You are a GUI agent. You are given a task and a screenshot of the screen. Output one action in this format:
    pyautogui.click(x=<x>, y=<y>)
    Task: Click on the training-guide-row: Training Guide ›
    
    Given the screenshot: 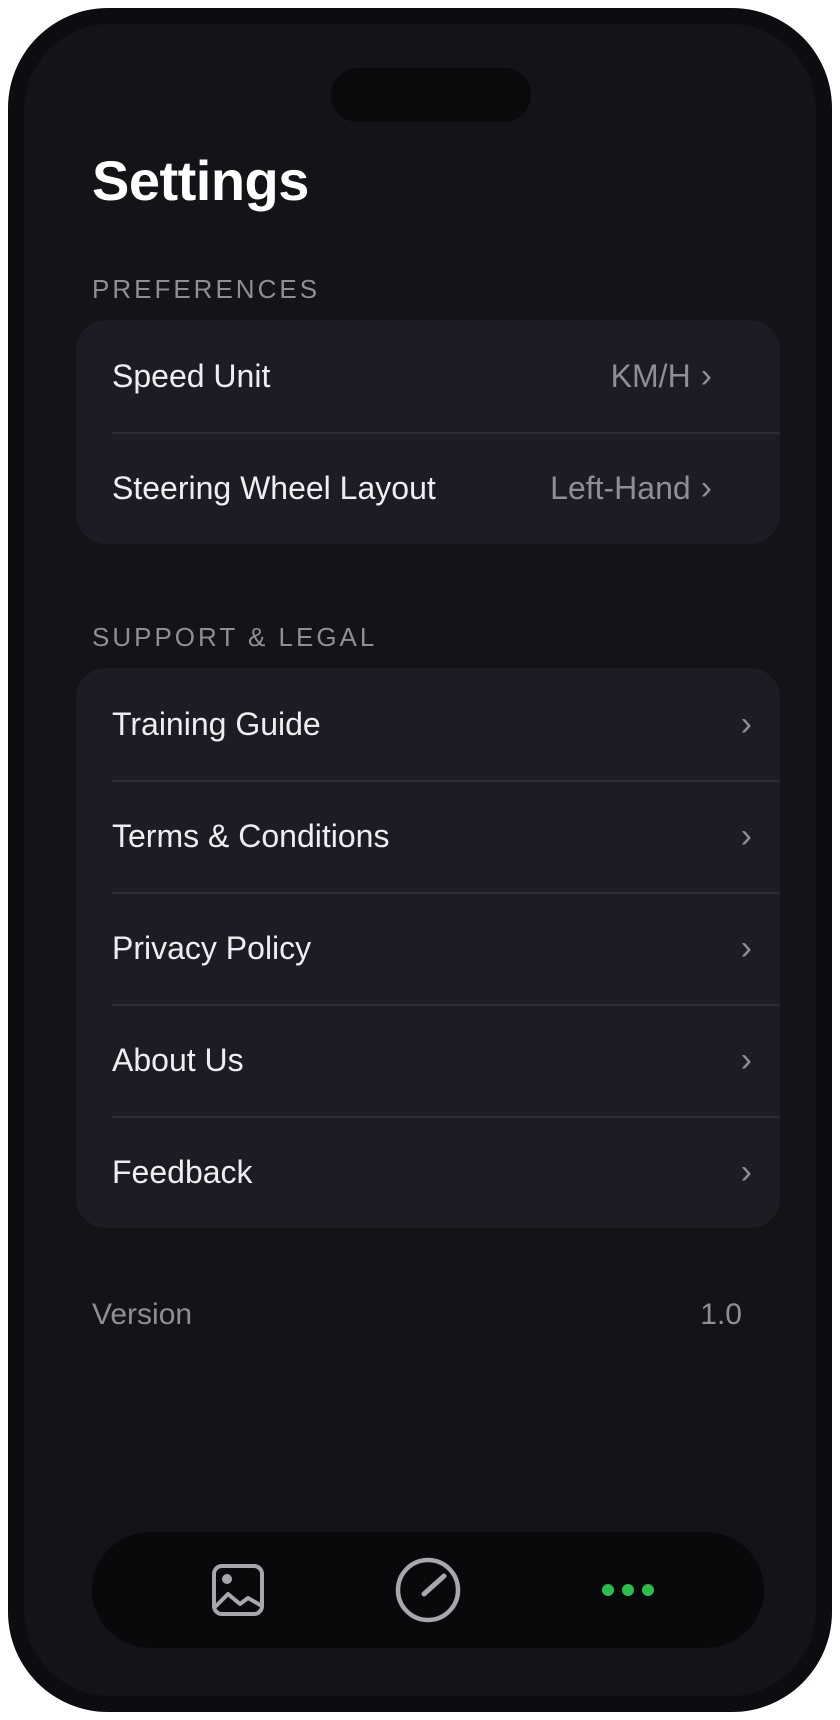 What is the action you would take?
    pyautogui.click(x=428, y=724)
    